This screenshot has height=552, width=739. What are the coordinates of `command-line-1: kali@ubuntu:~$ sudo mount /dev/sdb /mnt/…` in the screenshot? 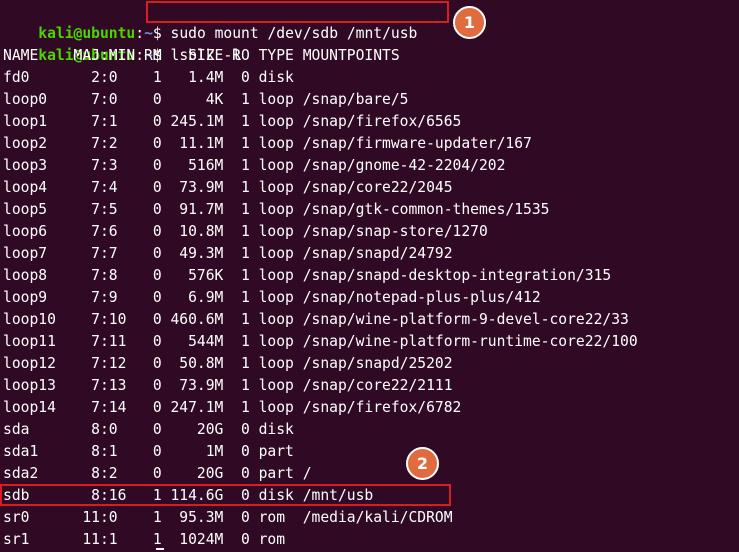 It's located at (210, 21).